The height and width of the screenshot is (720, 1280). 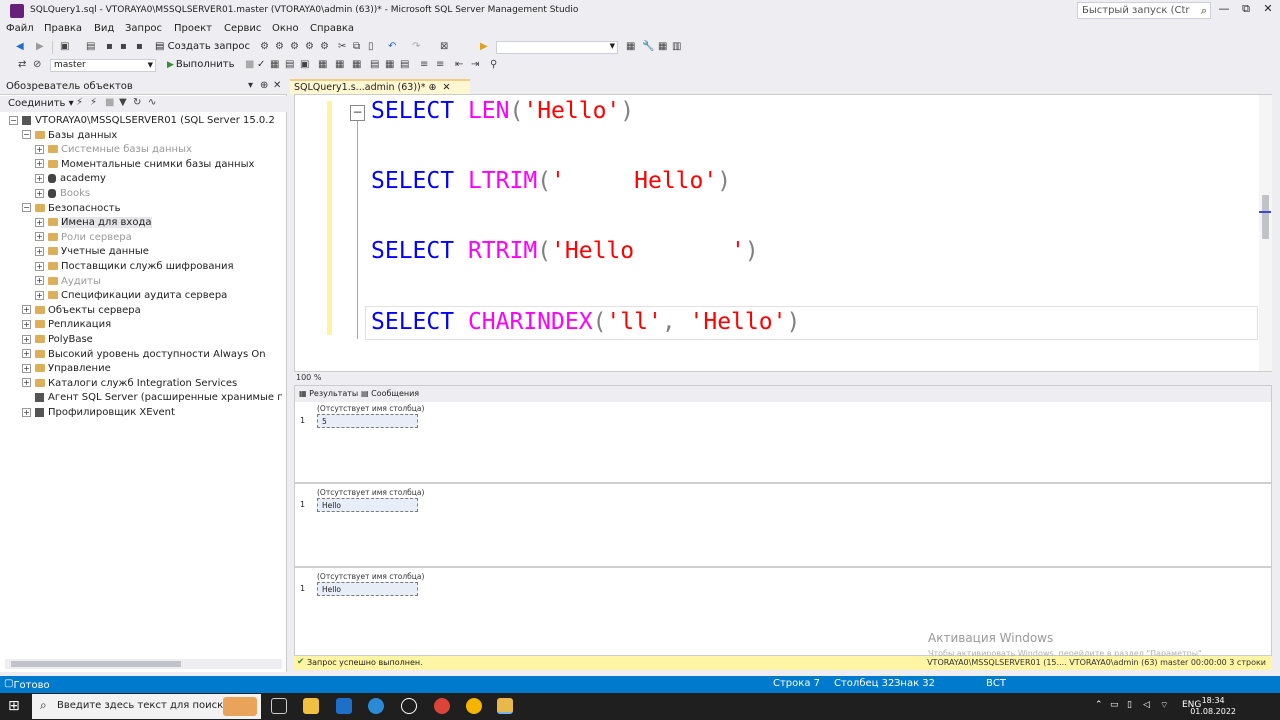 I want to click on live-stats-icon: ▦, so click(x=339, y=64).